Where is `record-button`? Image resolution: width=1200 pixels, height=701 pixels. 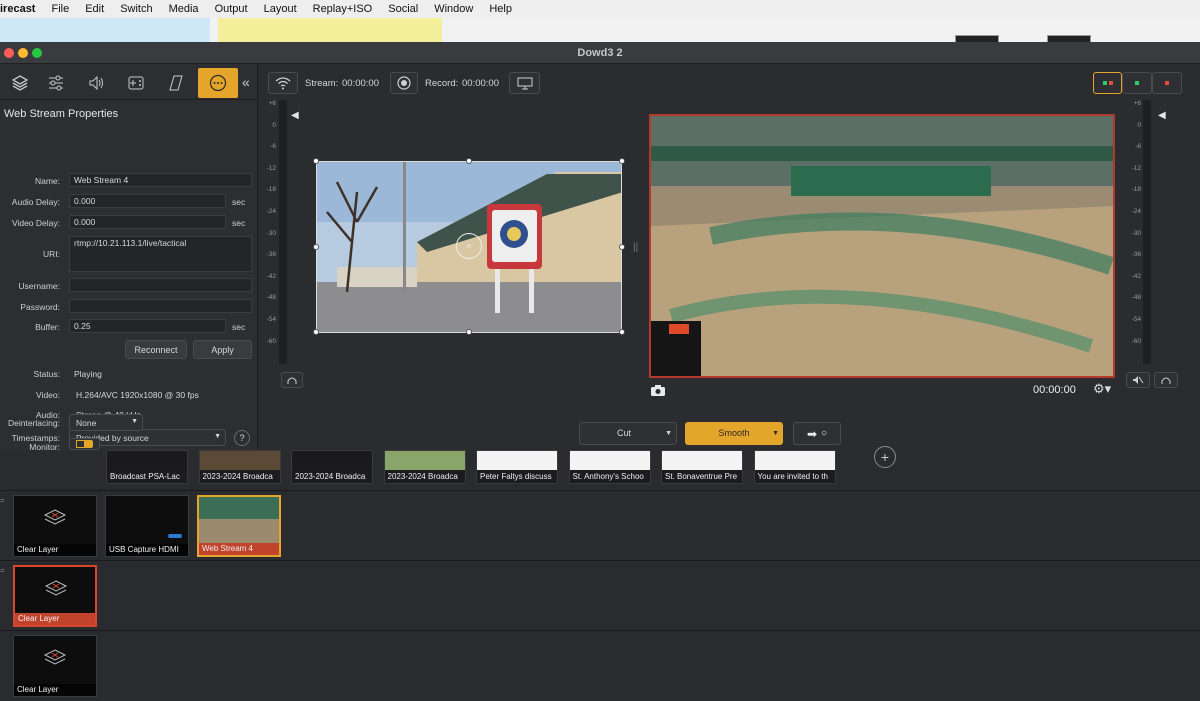
record-button is located at coordinates (404, 83).